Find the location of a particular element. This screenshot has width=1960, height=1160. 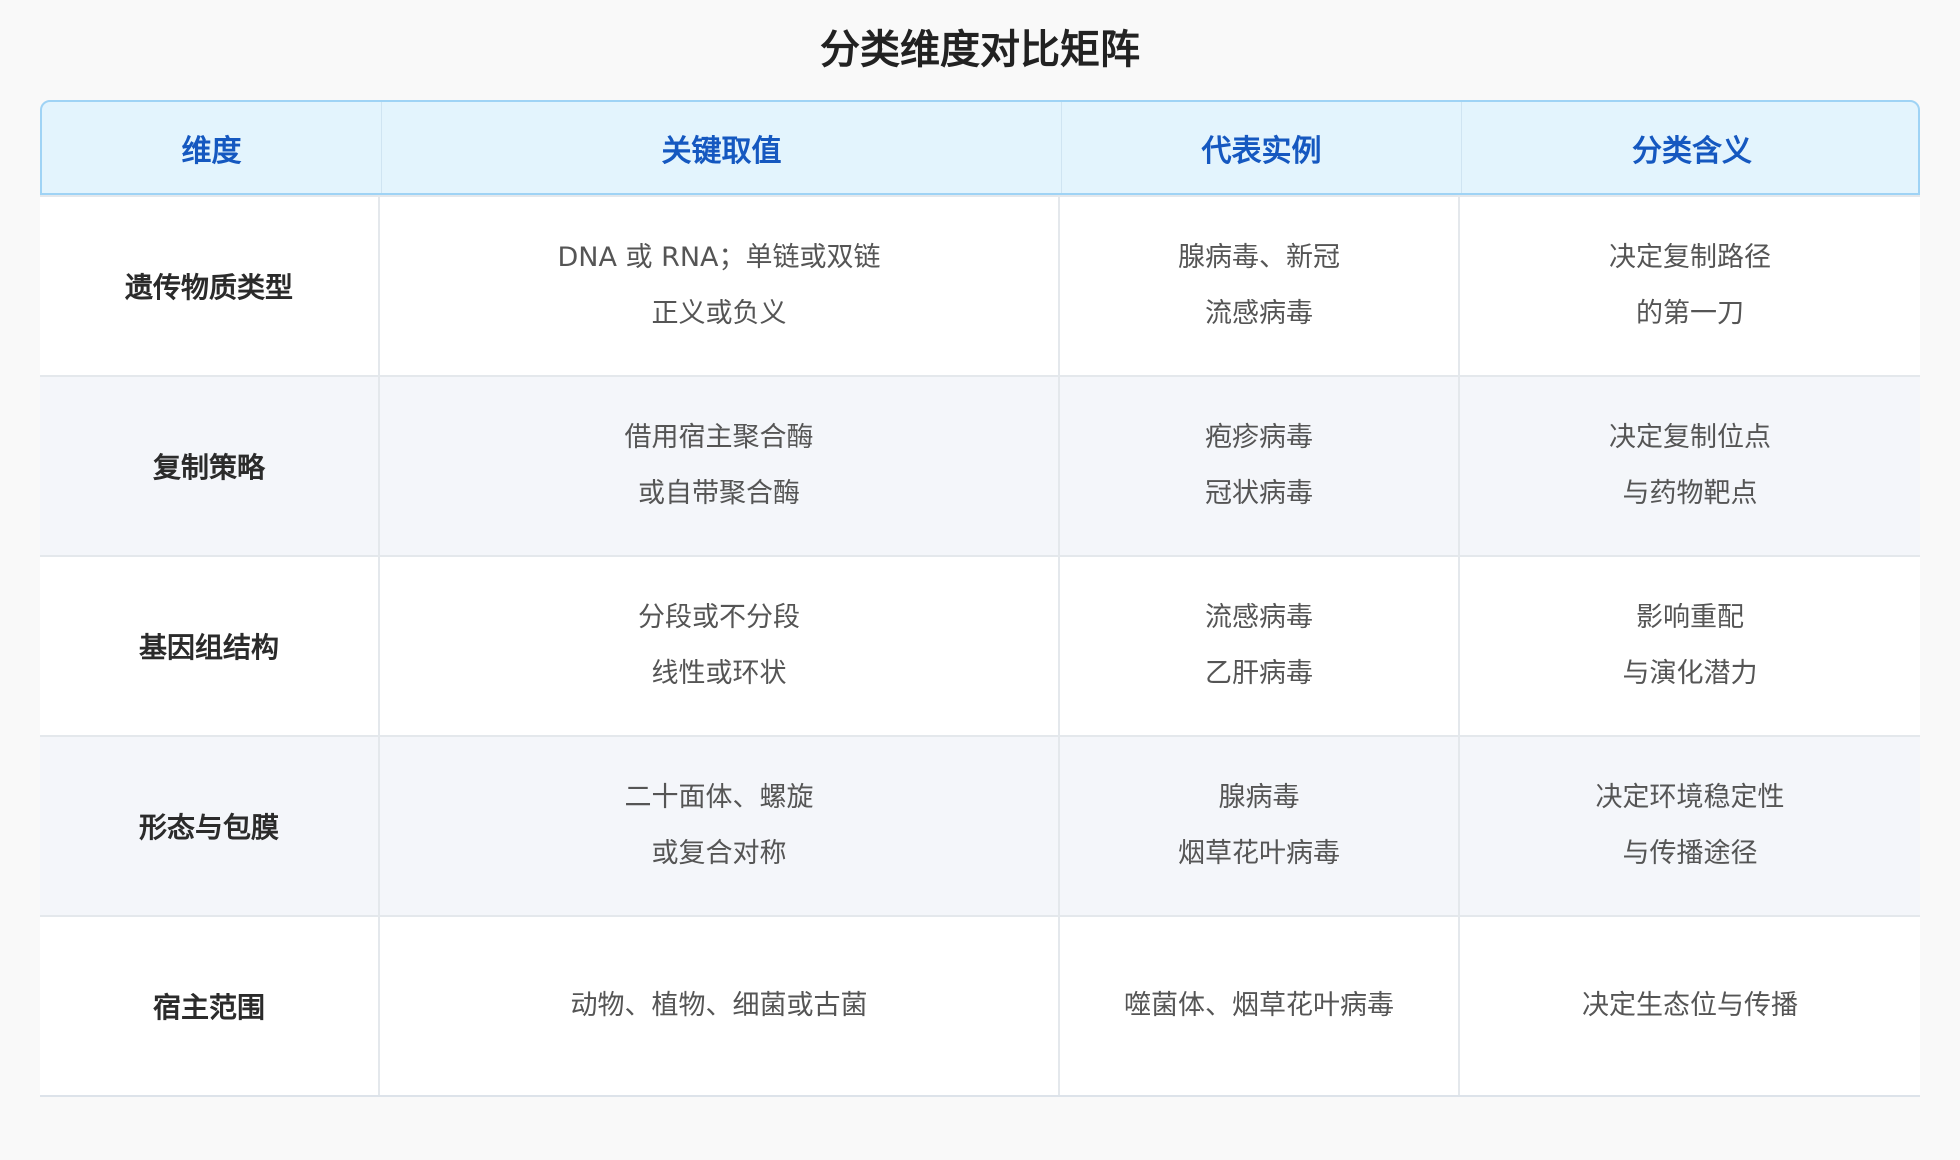

meaning-cell: 决定复制位点 与药物靶点 is located at coordinates (1690, 466).